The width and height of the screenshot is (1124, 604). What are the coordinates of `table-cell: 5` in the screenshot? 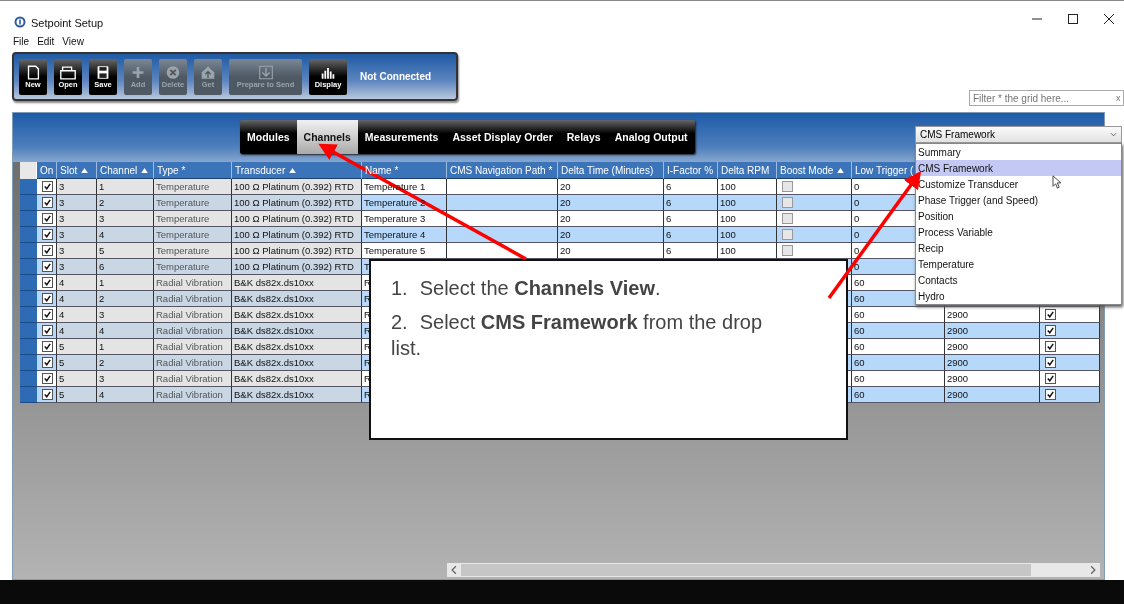 It's located at (77, 347).